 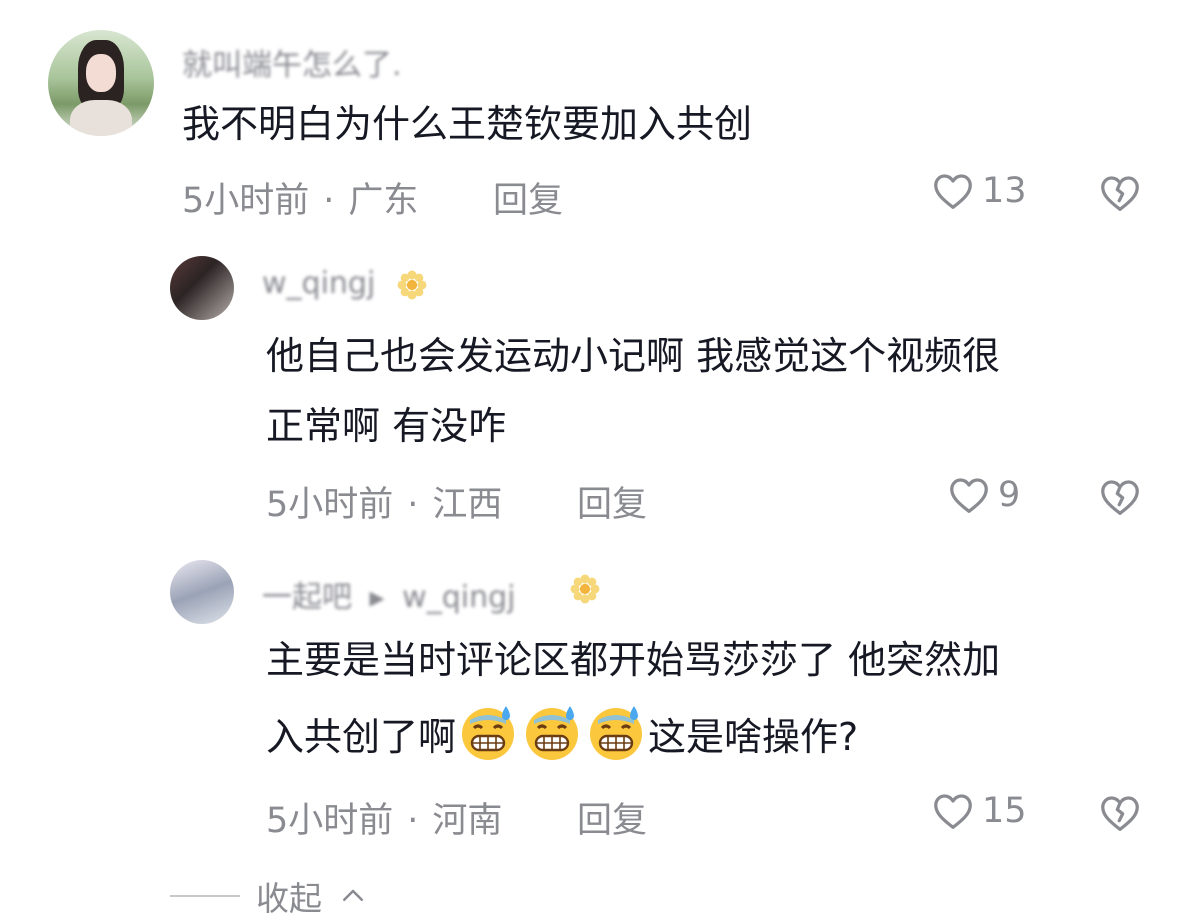 What do you see at coordinates (289, 898) in the screenshot?
I see `collapse-label: 收起` at bounding box center [289, 898].